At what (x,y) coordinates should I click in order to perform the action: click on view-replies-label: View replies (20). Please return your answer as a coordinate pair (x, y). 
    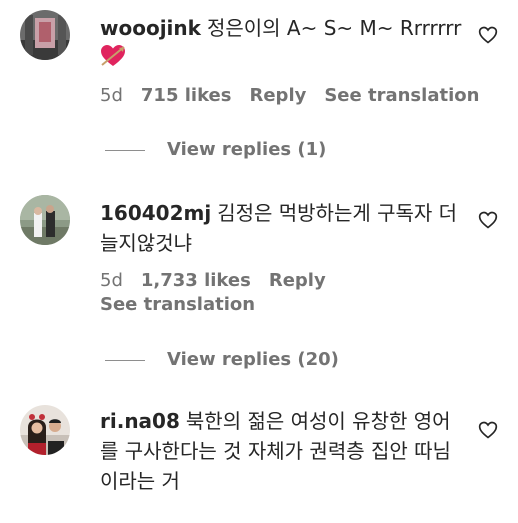
    Looking at the image, I should click on (253, 359).